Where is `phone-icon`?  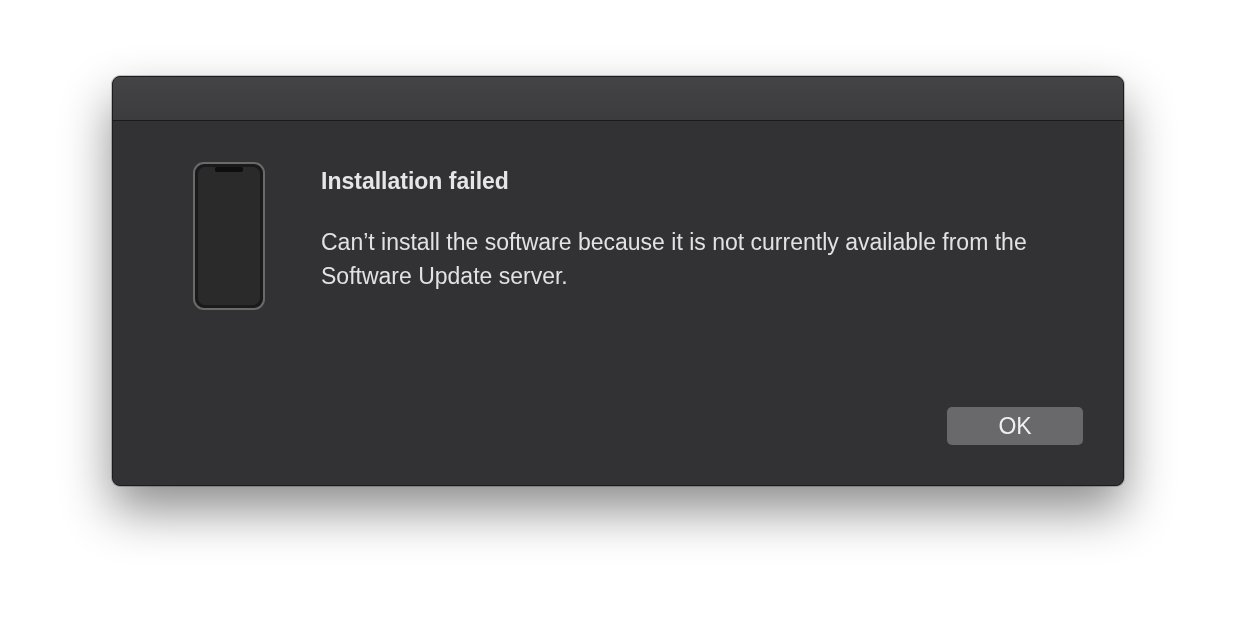 phone-icon is located at coordinates (229, 236).